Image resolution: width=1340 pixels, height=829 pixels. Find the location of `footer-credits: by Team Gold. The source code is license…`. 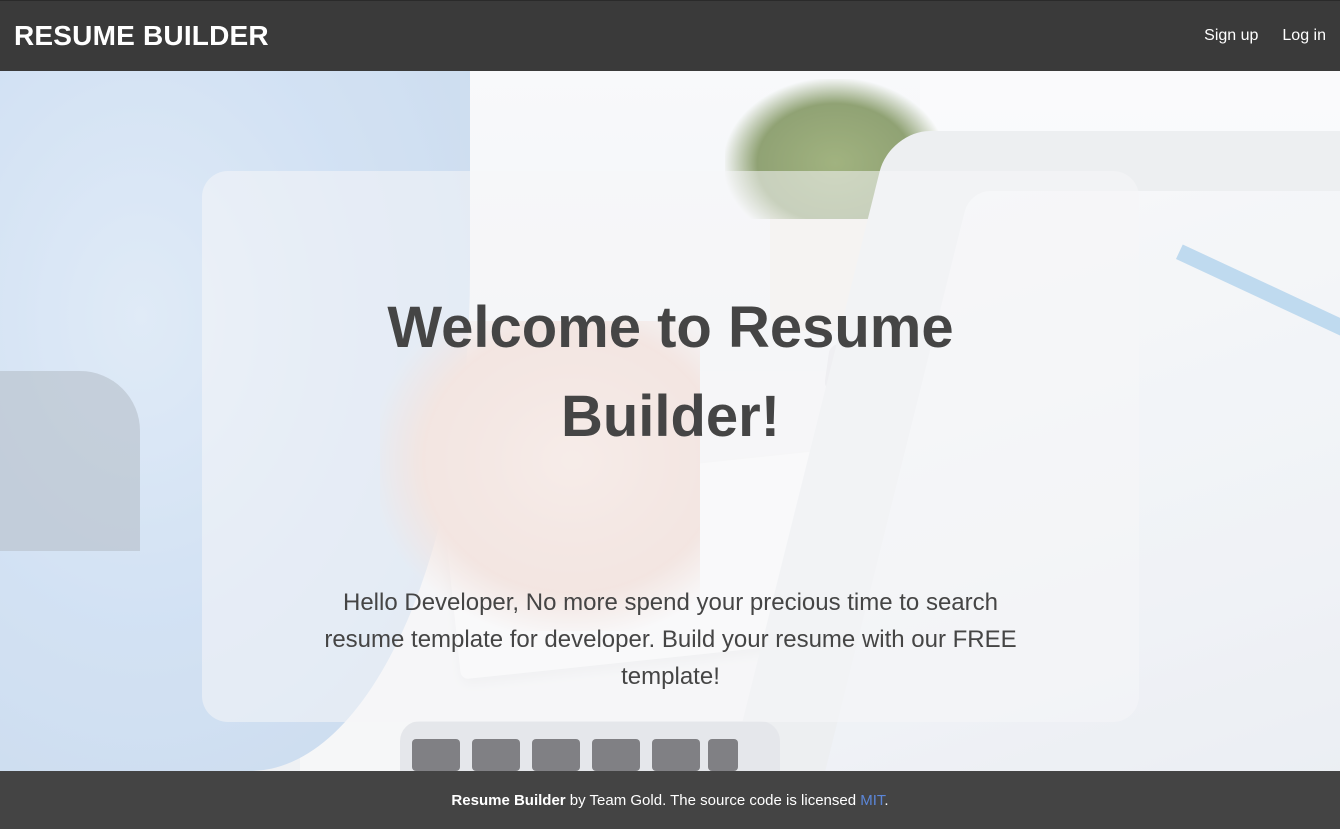

footer-credits: by Team Gold. The source code is license… is located at coordinates (713, 800).